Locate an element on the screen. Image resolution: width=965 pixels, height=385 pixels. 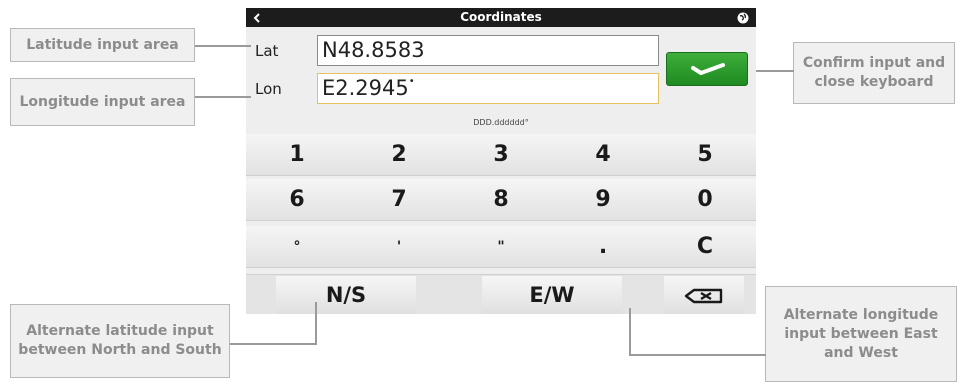
key-minute: ' is located at coordinates (399, 247).